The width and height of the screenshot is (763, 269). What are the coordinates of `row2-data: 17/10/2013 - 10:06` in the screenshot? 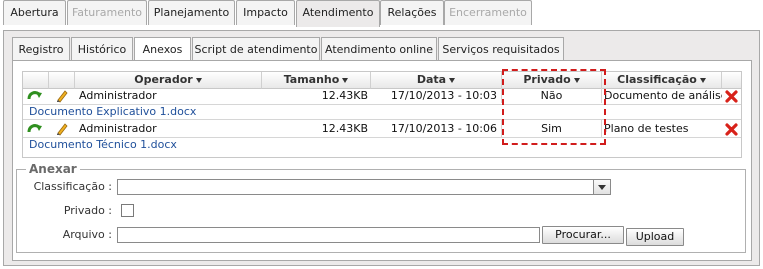 It's located at (443, 128).